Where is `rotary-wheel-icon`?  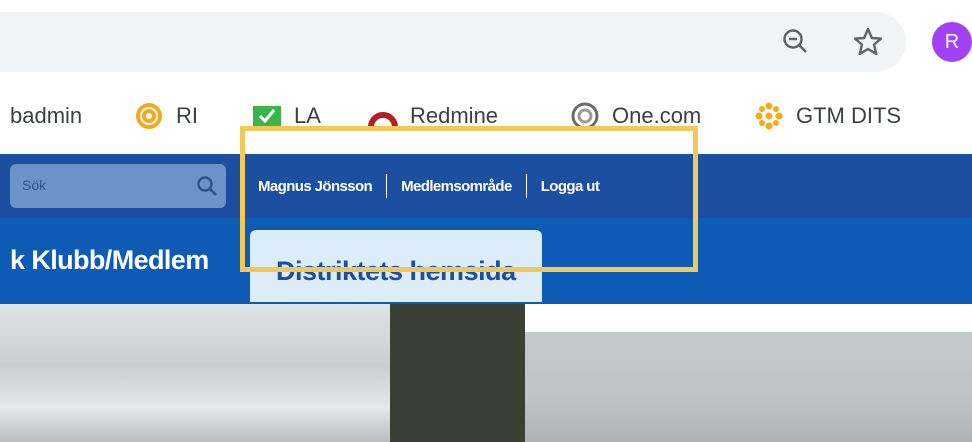
rotary-wheel-icon is located at coordinates (149, 116).